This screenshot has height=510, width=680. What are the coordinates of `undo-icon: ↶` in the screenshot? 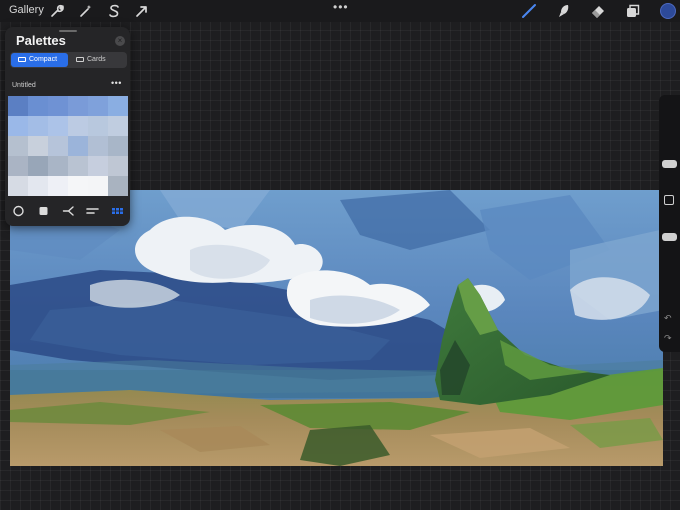 It's located at (668, 318).